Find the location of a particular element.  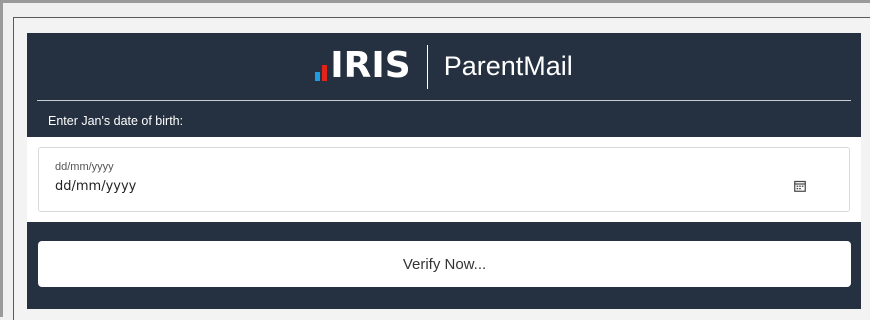

product-name: ParentMail is located at coordinates (508, 66).